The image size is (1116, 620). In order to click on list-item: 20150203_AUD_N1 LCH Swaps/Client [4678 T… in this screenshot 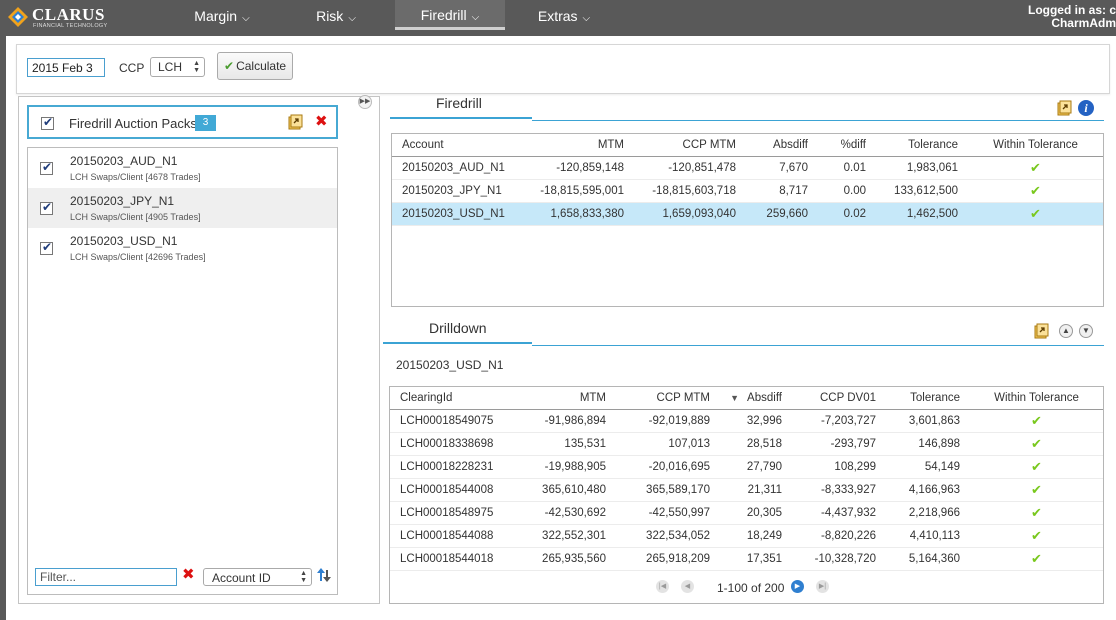, I will do `click(182, 168)`.